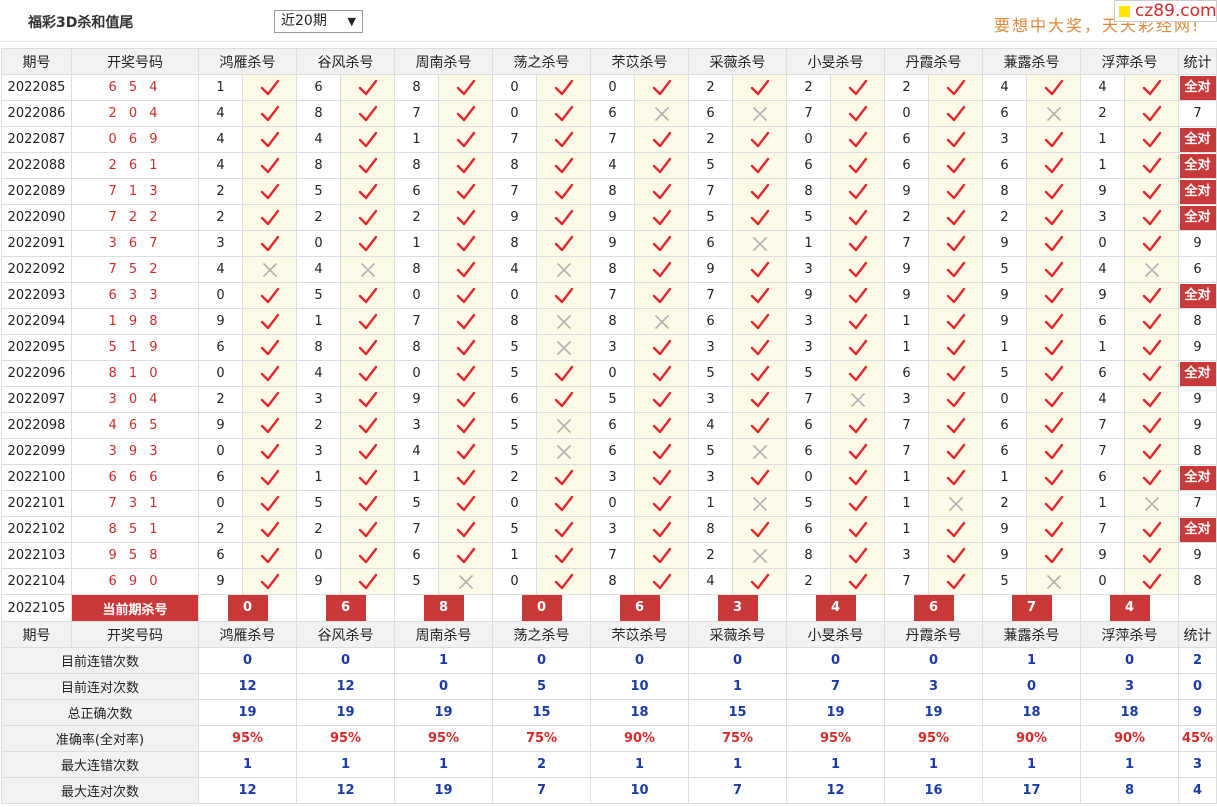 This screenshot has width=1217, height=807. Describe the element at coordinates (710, 477) in the screenshot. I see `kill-number-cell: 3` at that location.